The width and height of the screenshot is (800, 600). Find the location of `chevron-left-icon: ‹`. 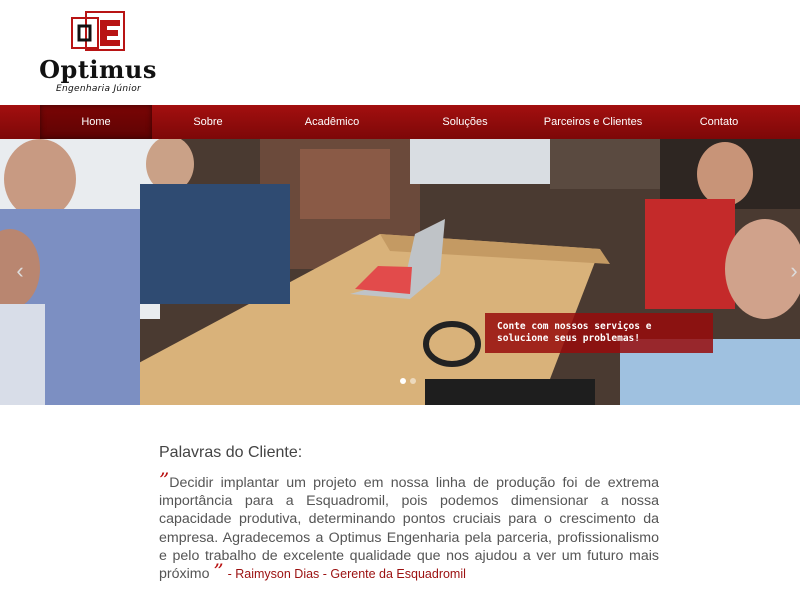

chevron-left-icon: ‹ is located at coordinates (20, 270).